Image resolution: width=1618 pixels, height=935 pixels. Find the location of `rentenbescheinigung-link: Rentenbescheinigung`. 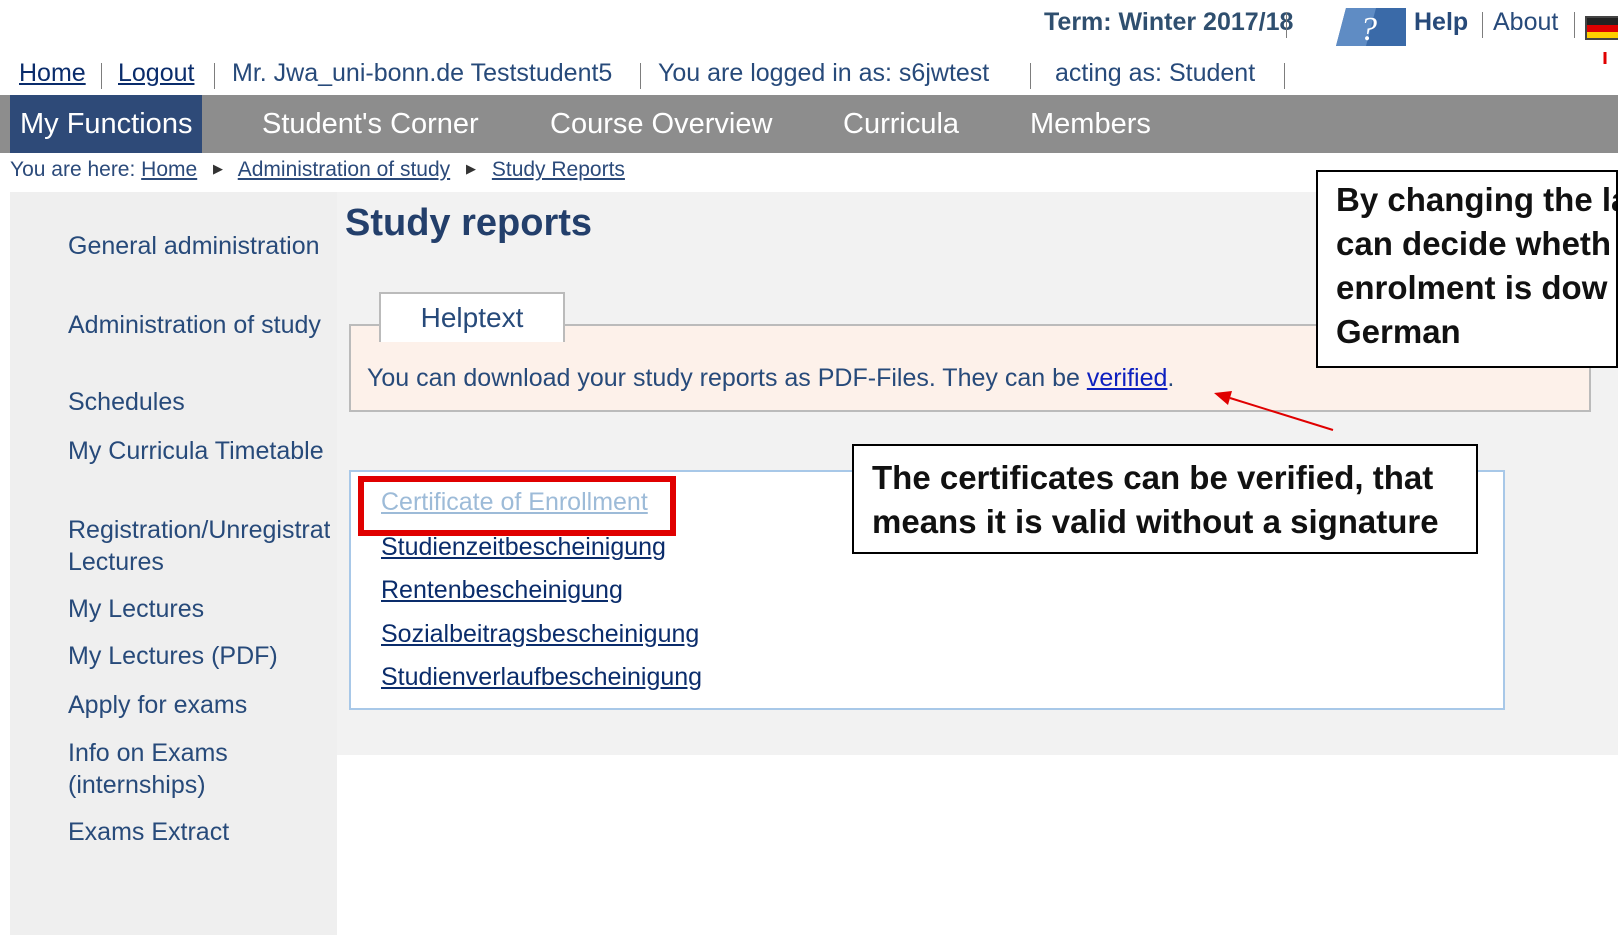

rentenbescheinigung-link: Rentenbescheinigung is located at coordinates (502, 590).